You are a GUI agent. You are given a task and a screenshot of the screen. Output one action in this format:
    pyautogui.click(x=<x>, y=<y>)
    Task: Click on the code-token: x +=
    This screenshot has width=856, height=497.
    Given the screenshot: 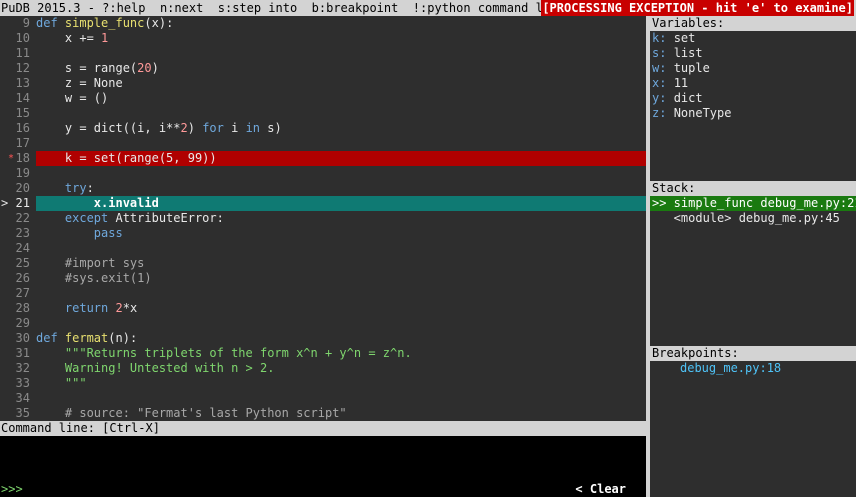 What is the action you would take?
    pyautogui.click(x=69, y=38)
    